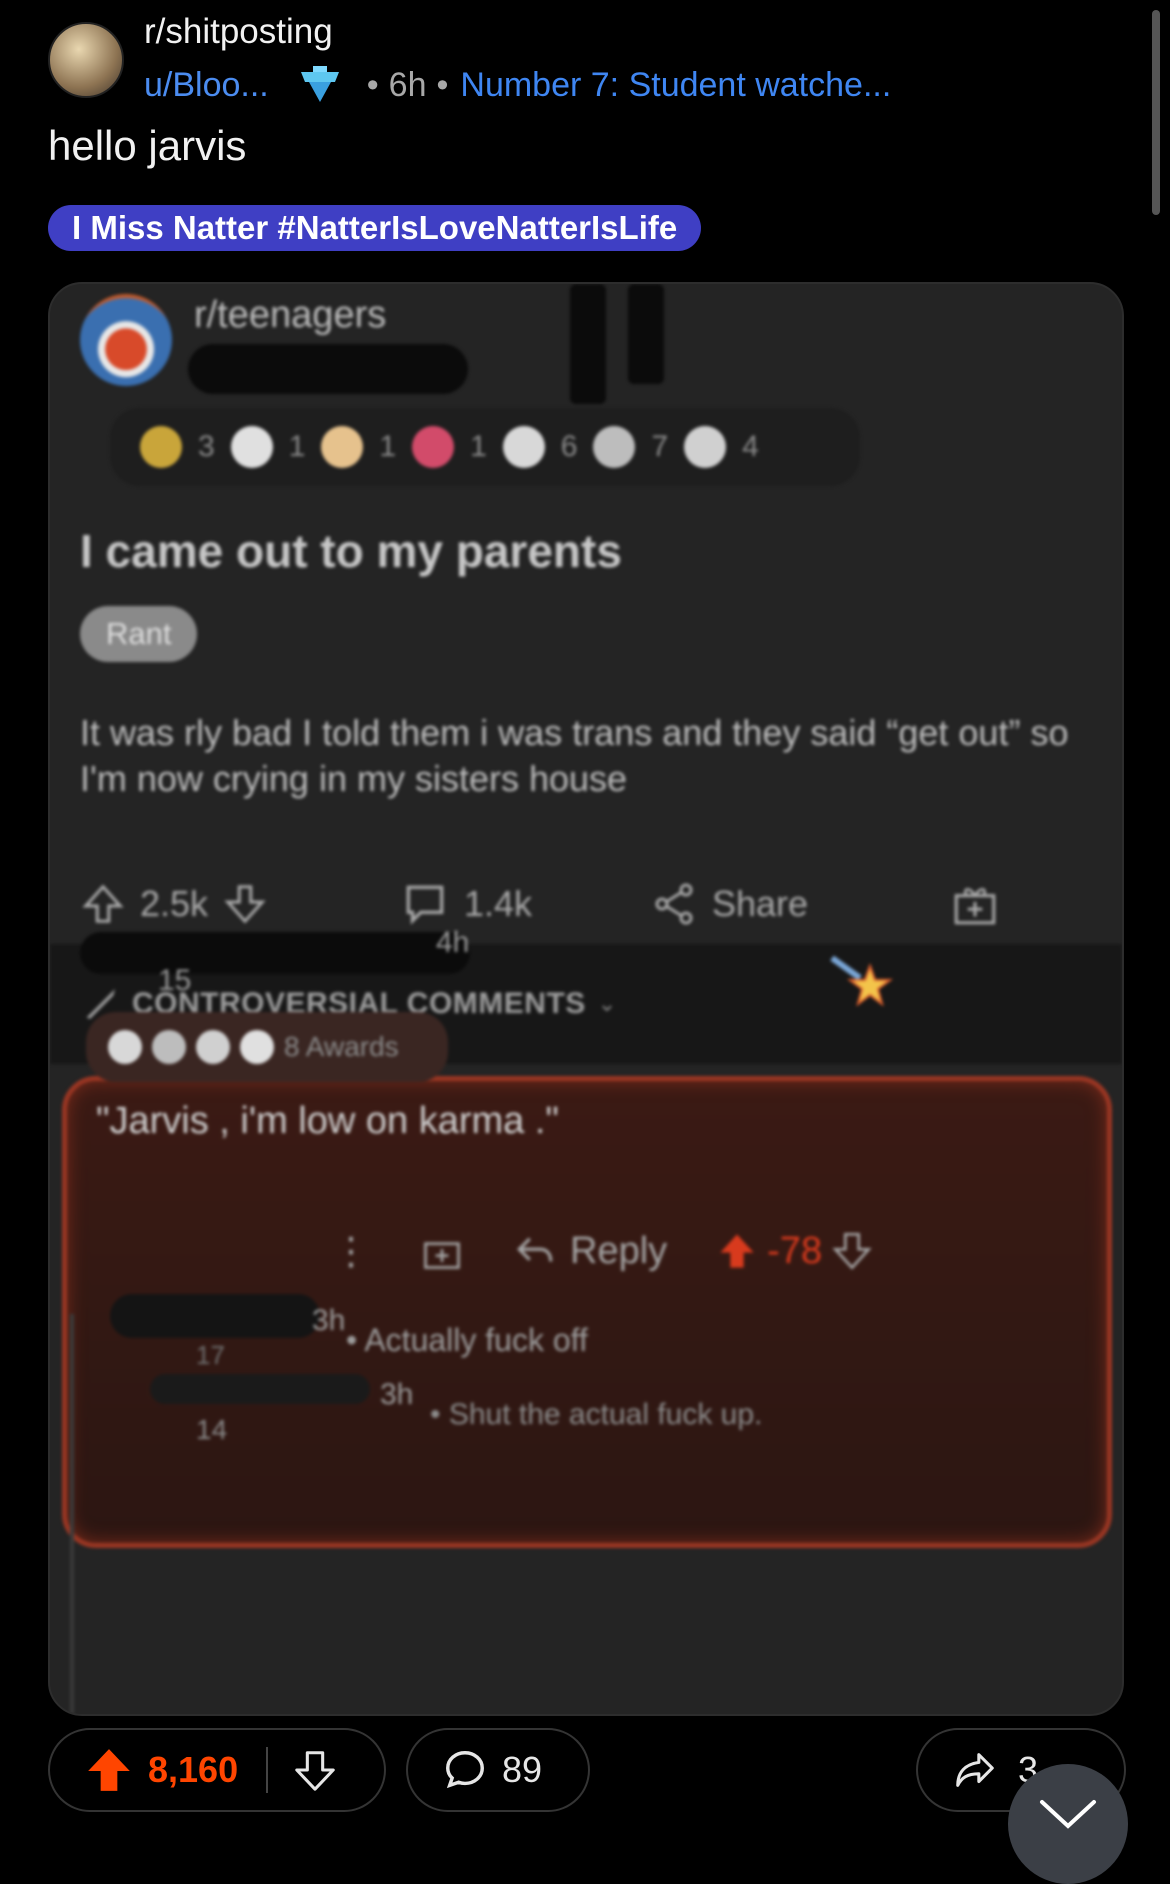 The image size is (1170, 1884). I want to click on reply-score: 14, so click(212, 1429).